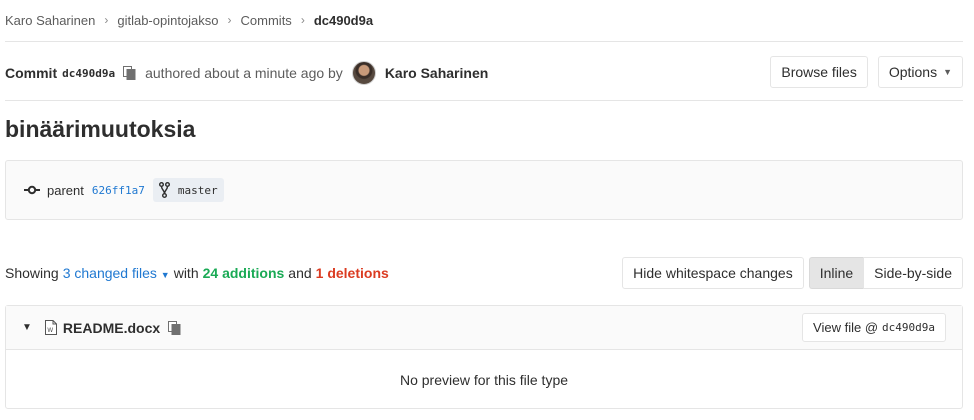  What do you see at coordinates (50, 20) in the screenshot?
I see `breadcrumb-user: Karo Saharinen` at bounding box center [50, 20].